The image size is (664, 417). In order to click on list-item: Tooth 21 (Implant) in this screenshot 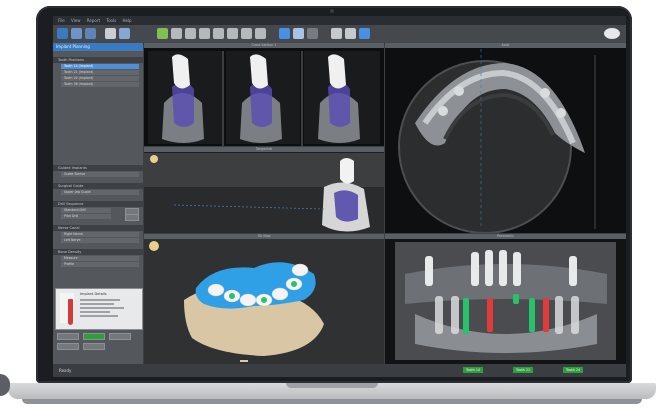, I will do `click(100, 72)`.